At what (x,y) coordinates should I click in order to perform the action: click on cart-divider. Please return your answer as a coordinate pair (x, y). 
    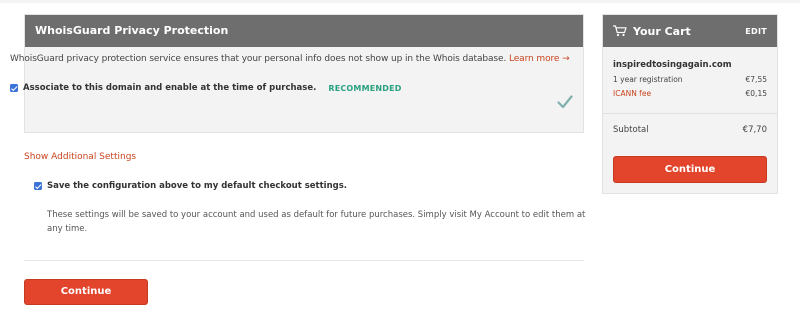
    Looking at the image, I should click on (690, 113).